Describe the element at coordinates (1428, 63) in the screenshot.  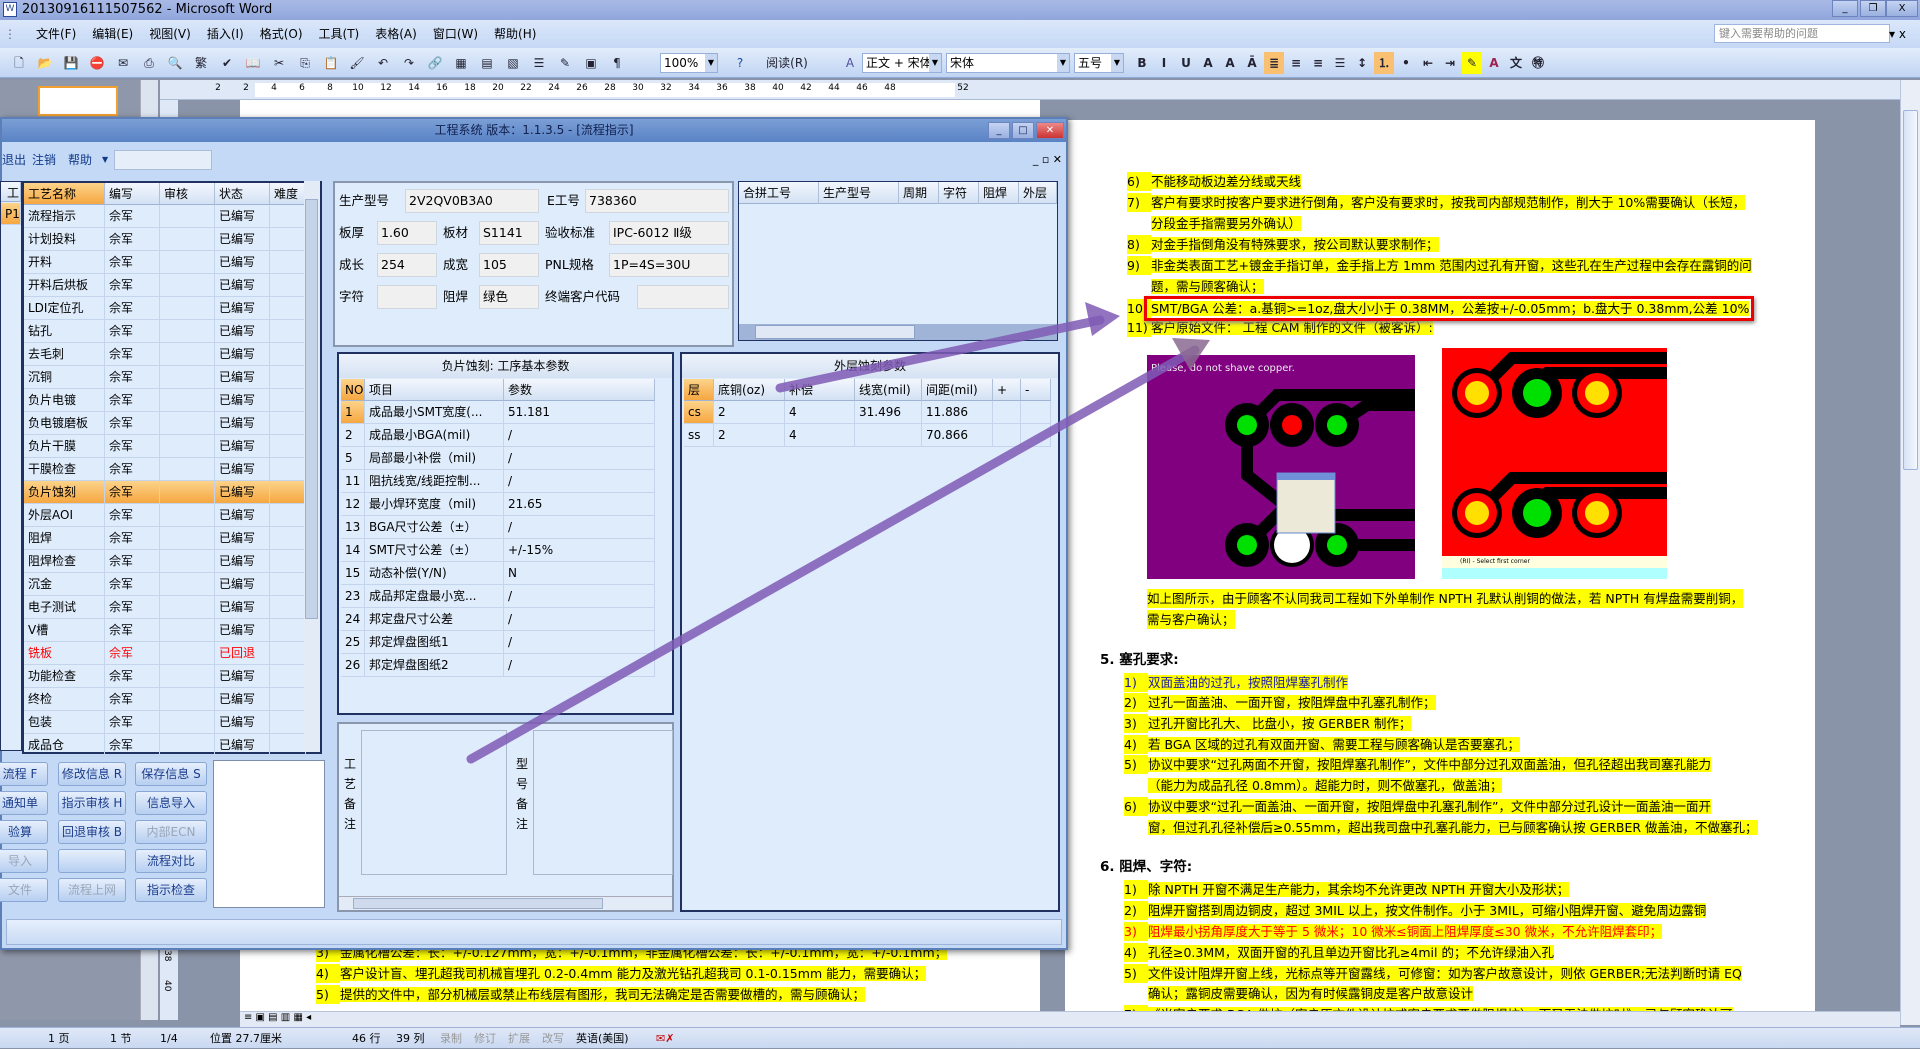
I see `outdent-icon: ⇤` at that location.